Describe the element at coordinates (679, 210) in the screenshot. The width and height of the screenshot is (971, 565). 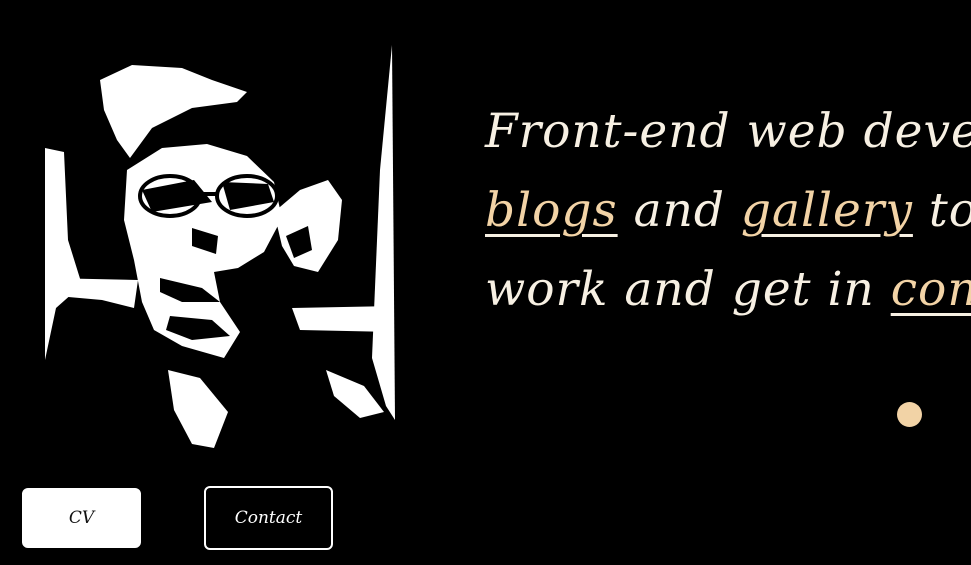
I see `intro-line-2-text-a: and` at that location.